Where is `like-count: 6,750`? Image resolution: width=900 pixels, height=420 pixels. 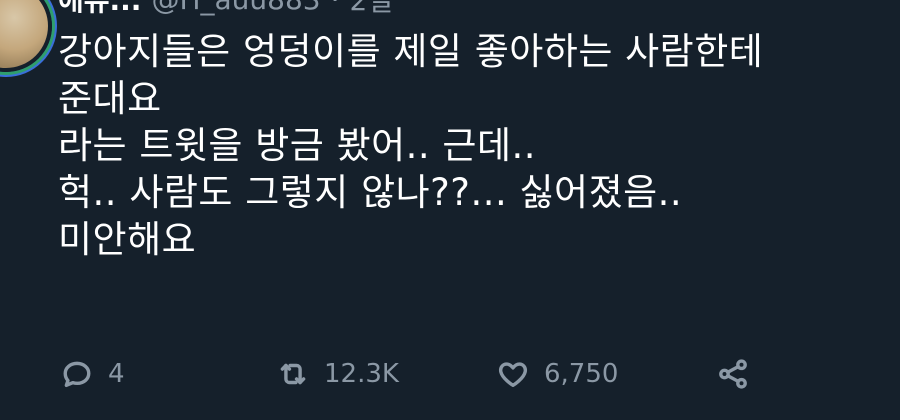
like-count: 6,750 is located at coordinates (581, 374).